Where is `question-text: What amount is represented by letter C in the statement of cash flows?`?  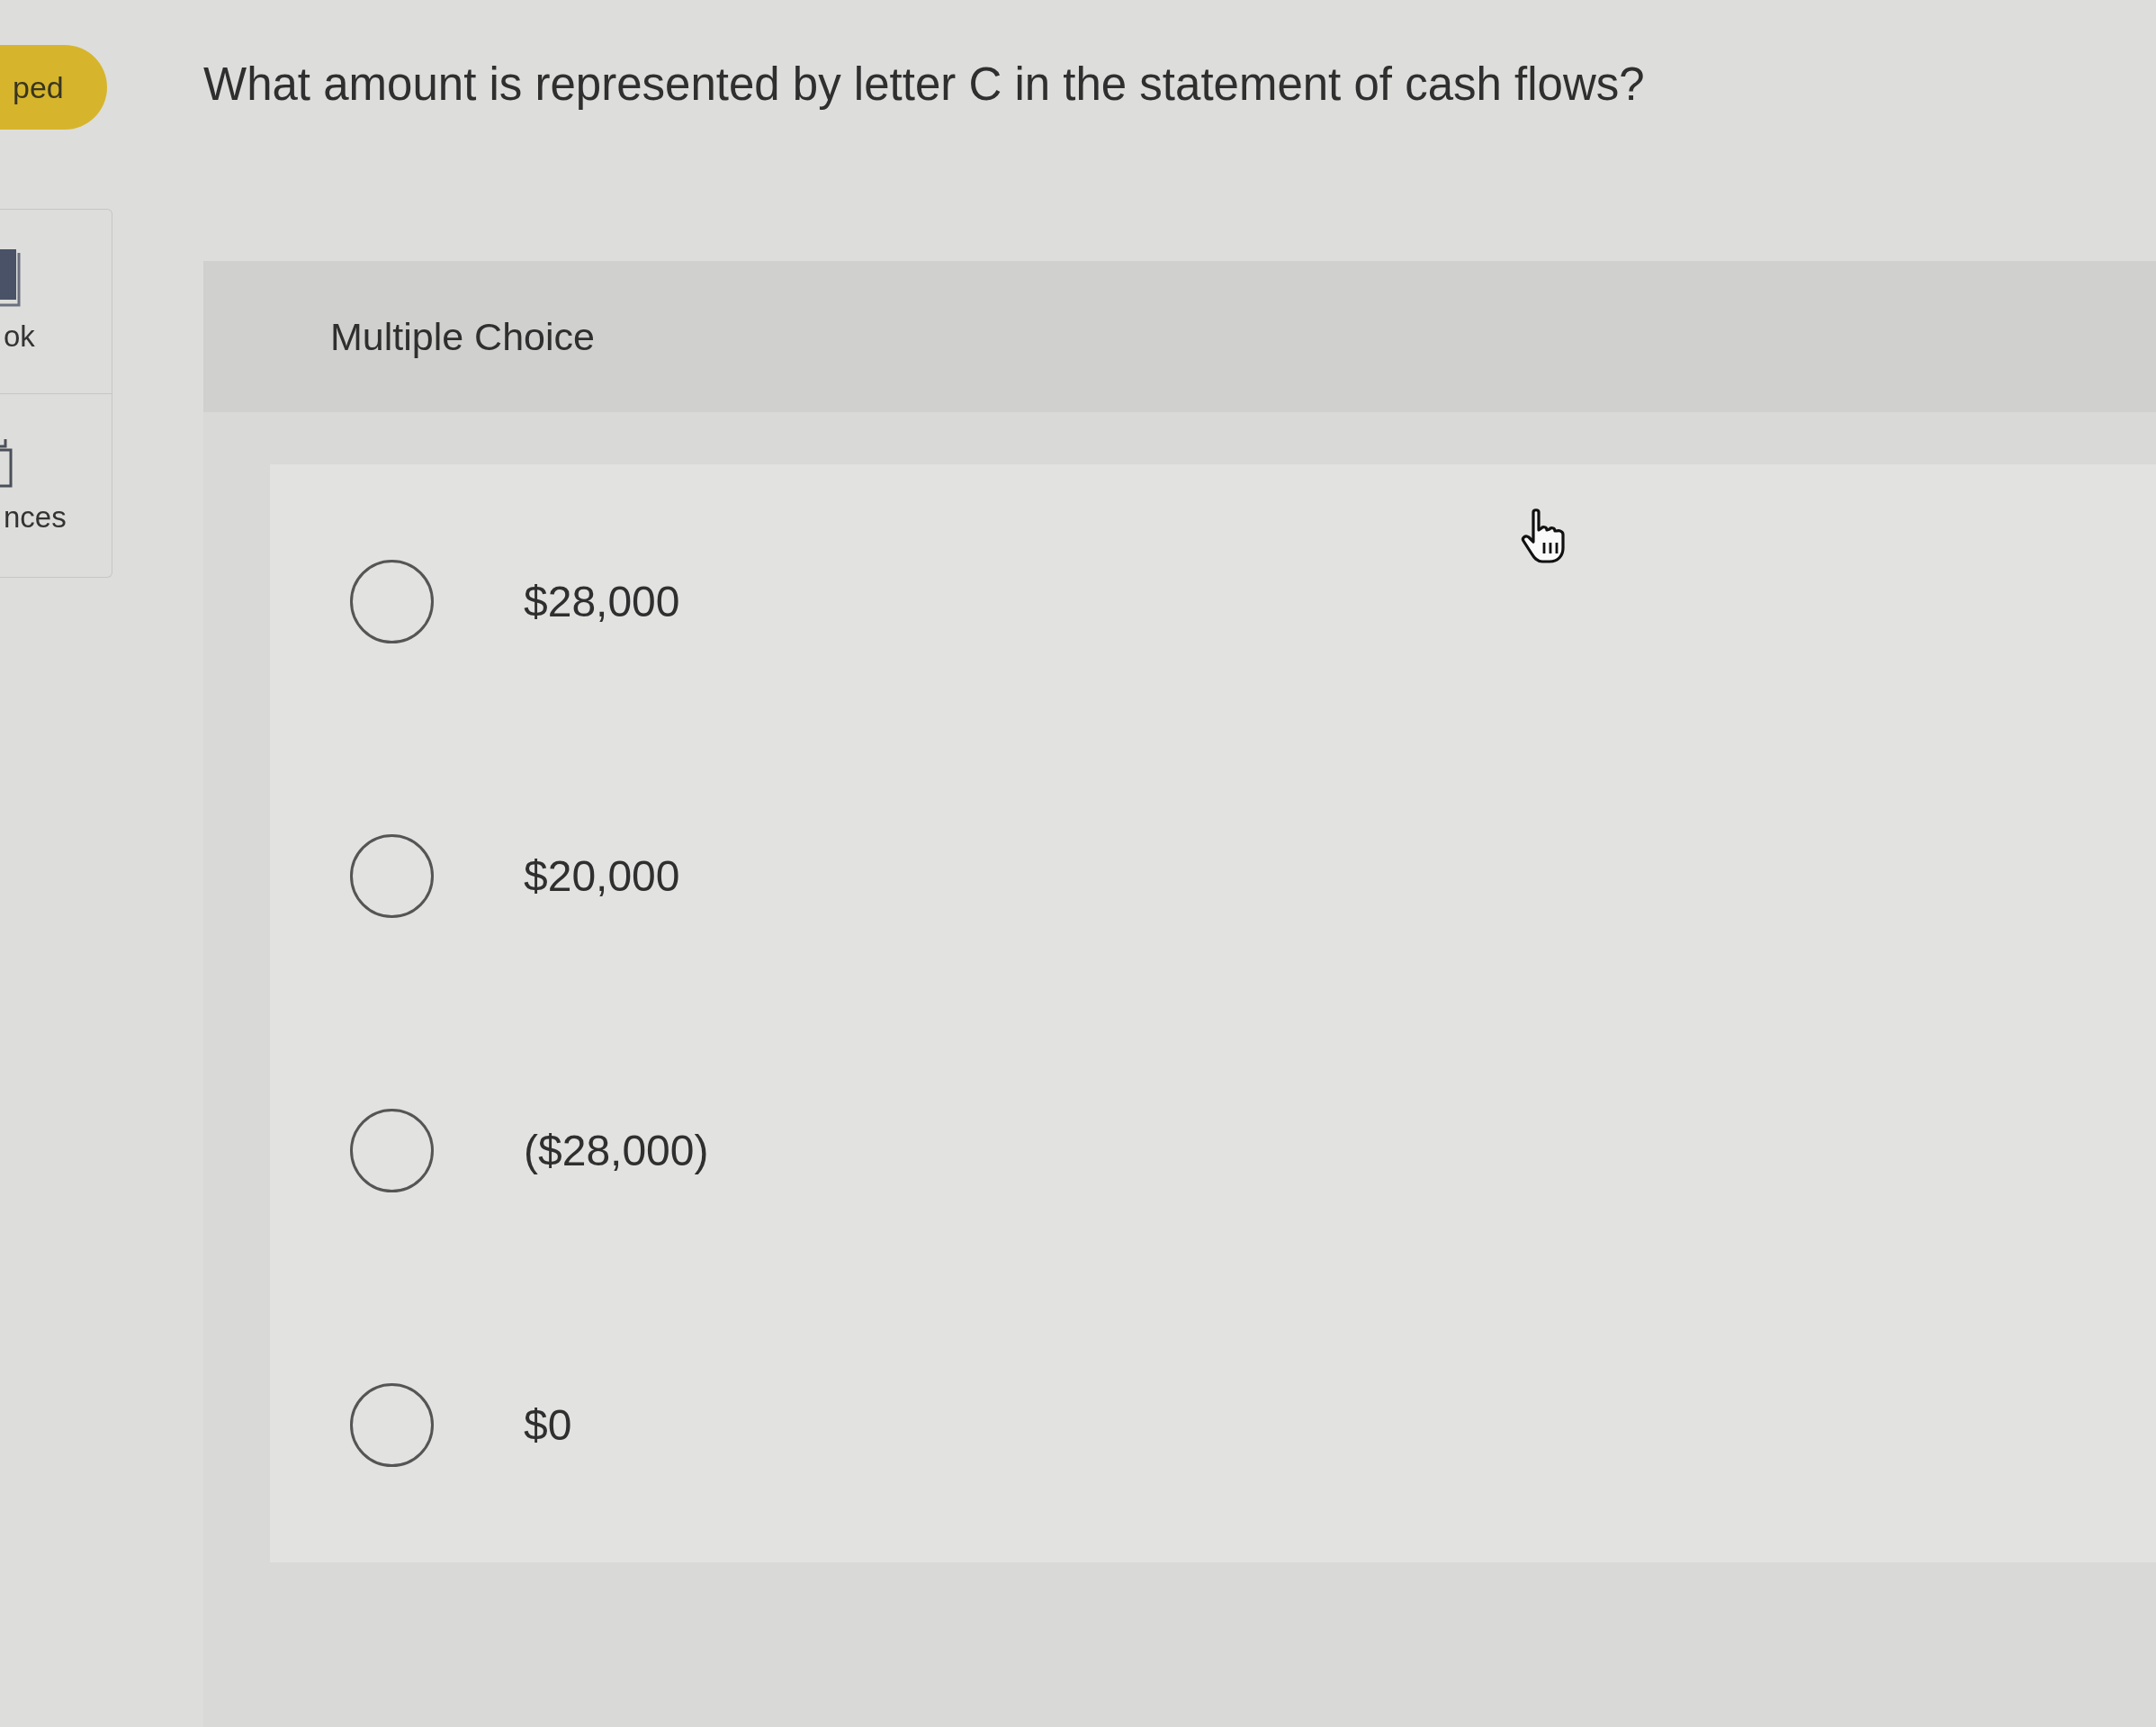
question-text: What amount is represented by letter C in the statement of cash flows? is located at coordinates (924, 84).